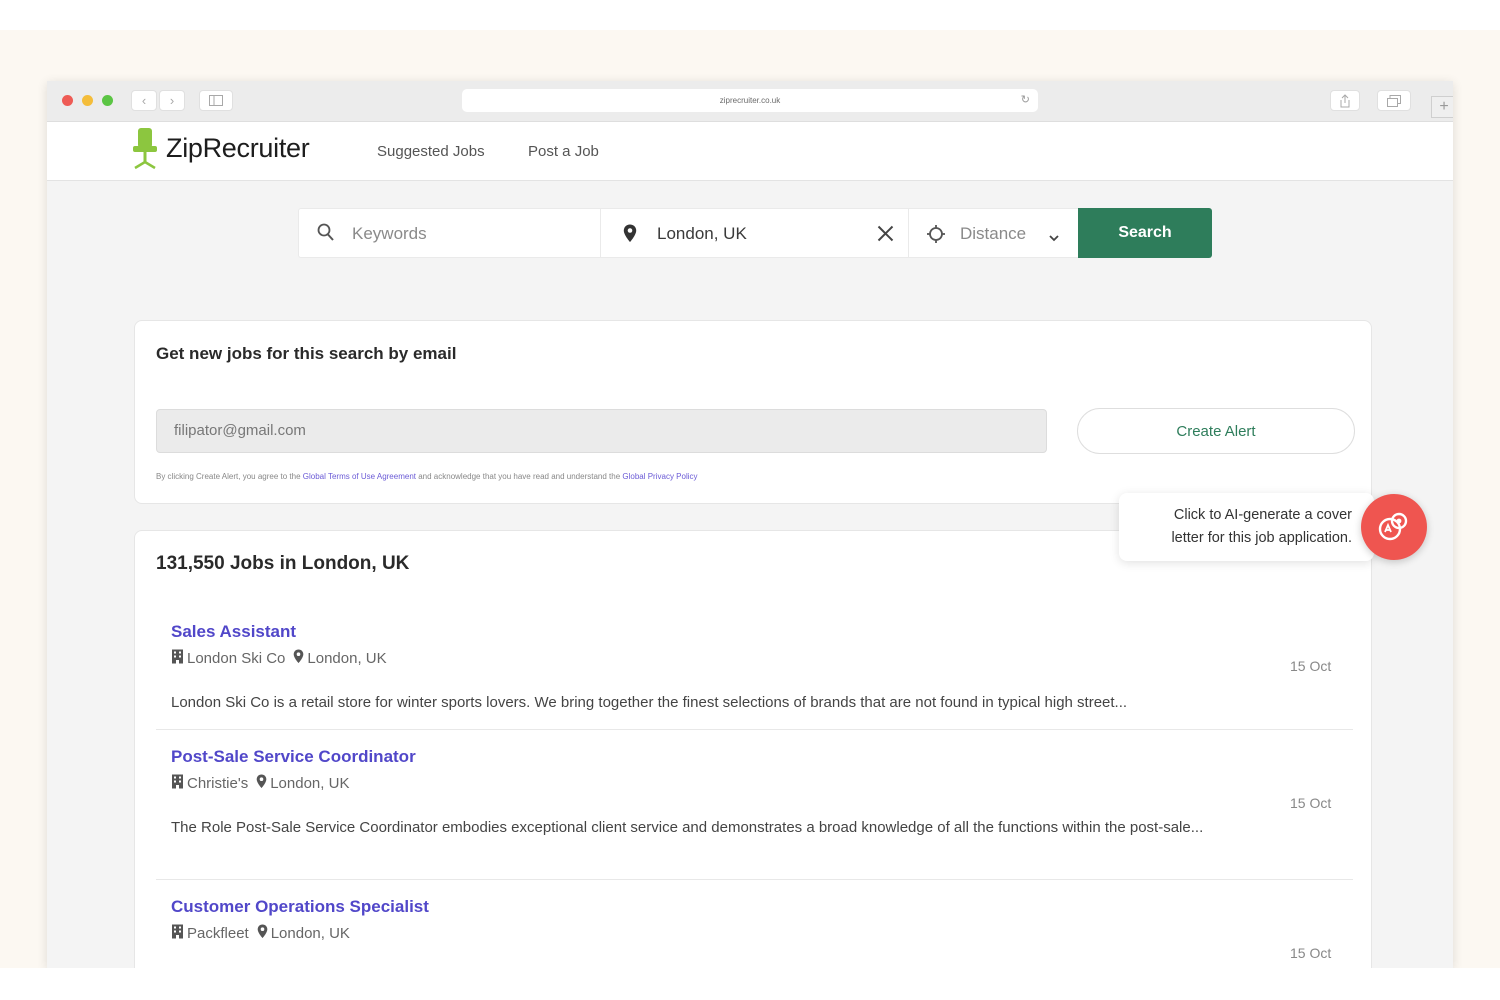 The width and height of the screenshot is (1500, 1000). I want to click on bottom-margin, so click(750, 984).